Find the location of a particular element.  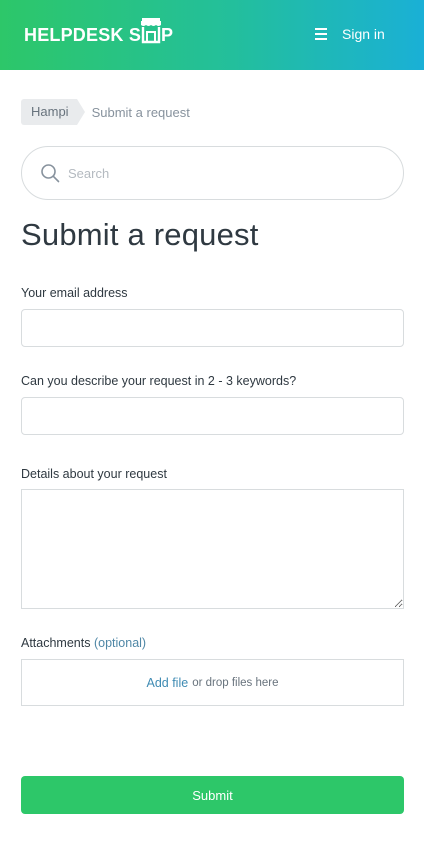

helpdesk-shop-logo: HELPDESK S P is located at coordinates (99, 32).